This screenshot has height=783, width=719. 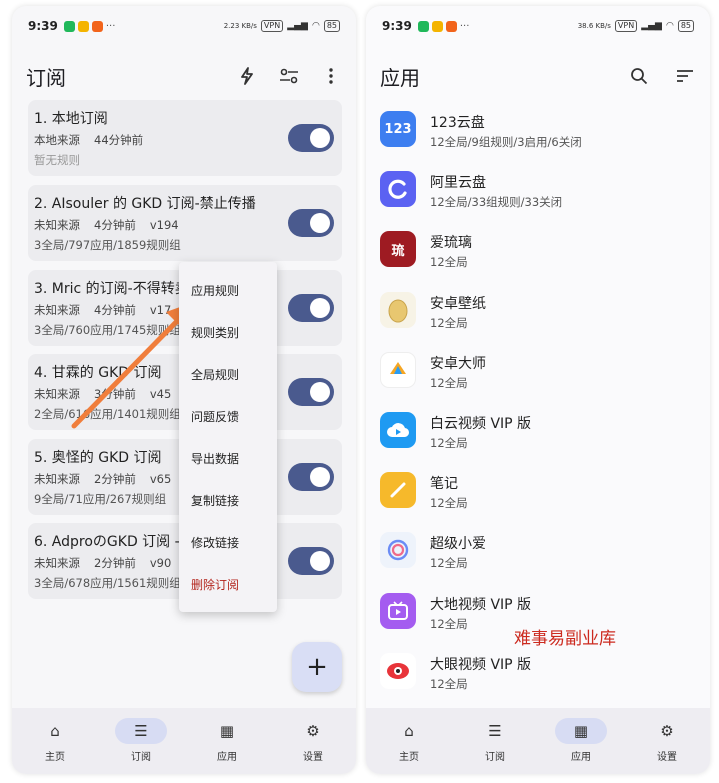 What do you see at coordinates (538, 493) in the screenshot?
I see `app-list-item: 笔记 12全局` at bounding box center [538, 493].